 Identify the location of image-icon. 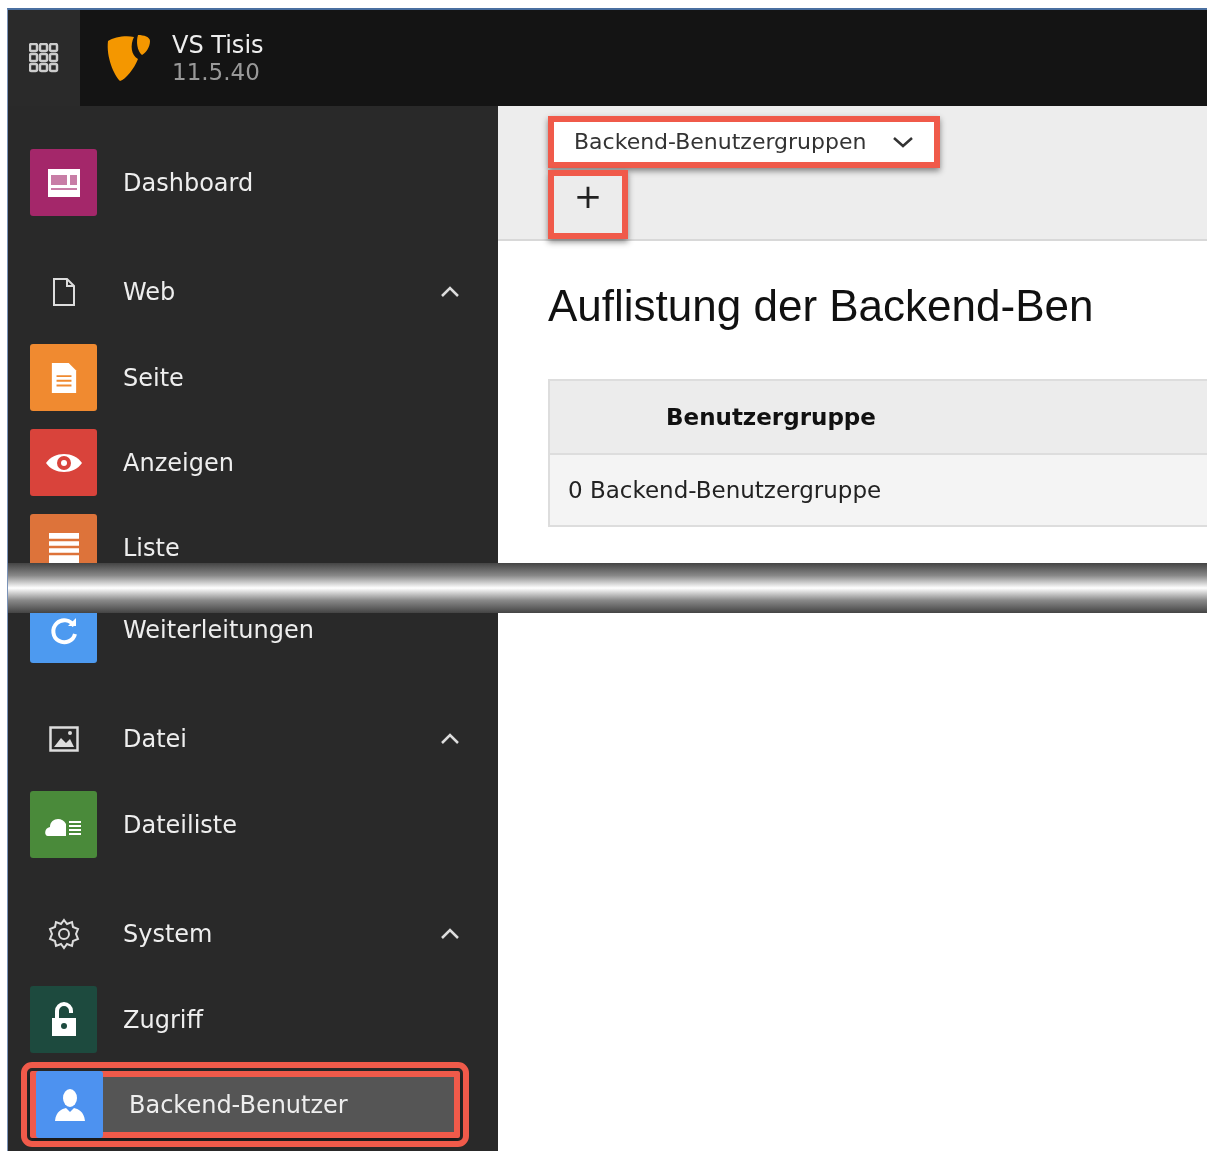
(63, 738).